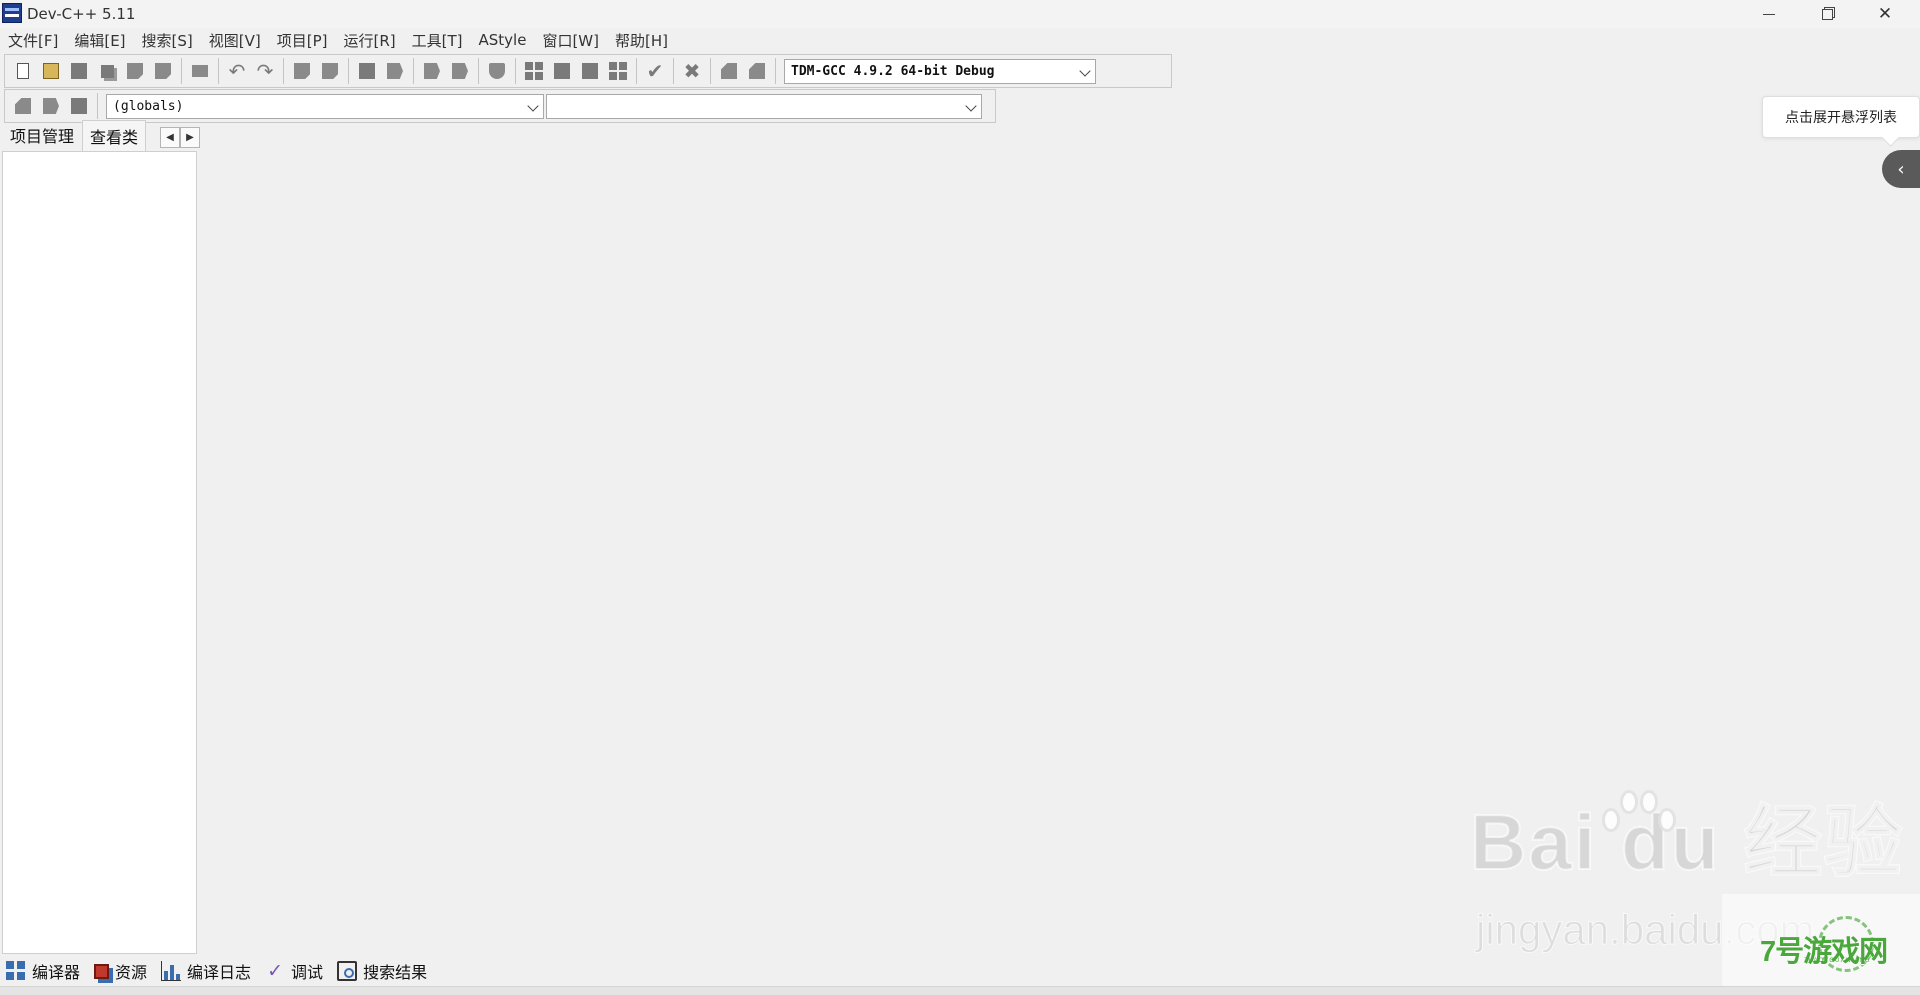  Describe the element at coordinates (190, 137) in the screenshot. I see `tab-scroll-right-button: ▶` at that location.